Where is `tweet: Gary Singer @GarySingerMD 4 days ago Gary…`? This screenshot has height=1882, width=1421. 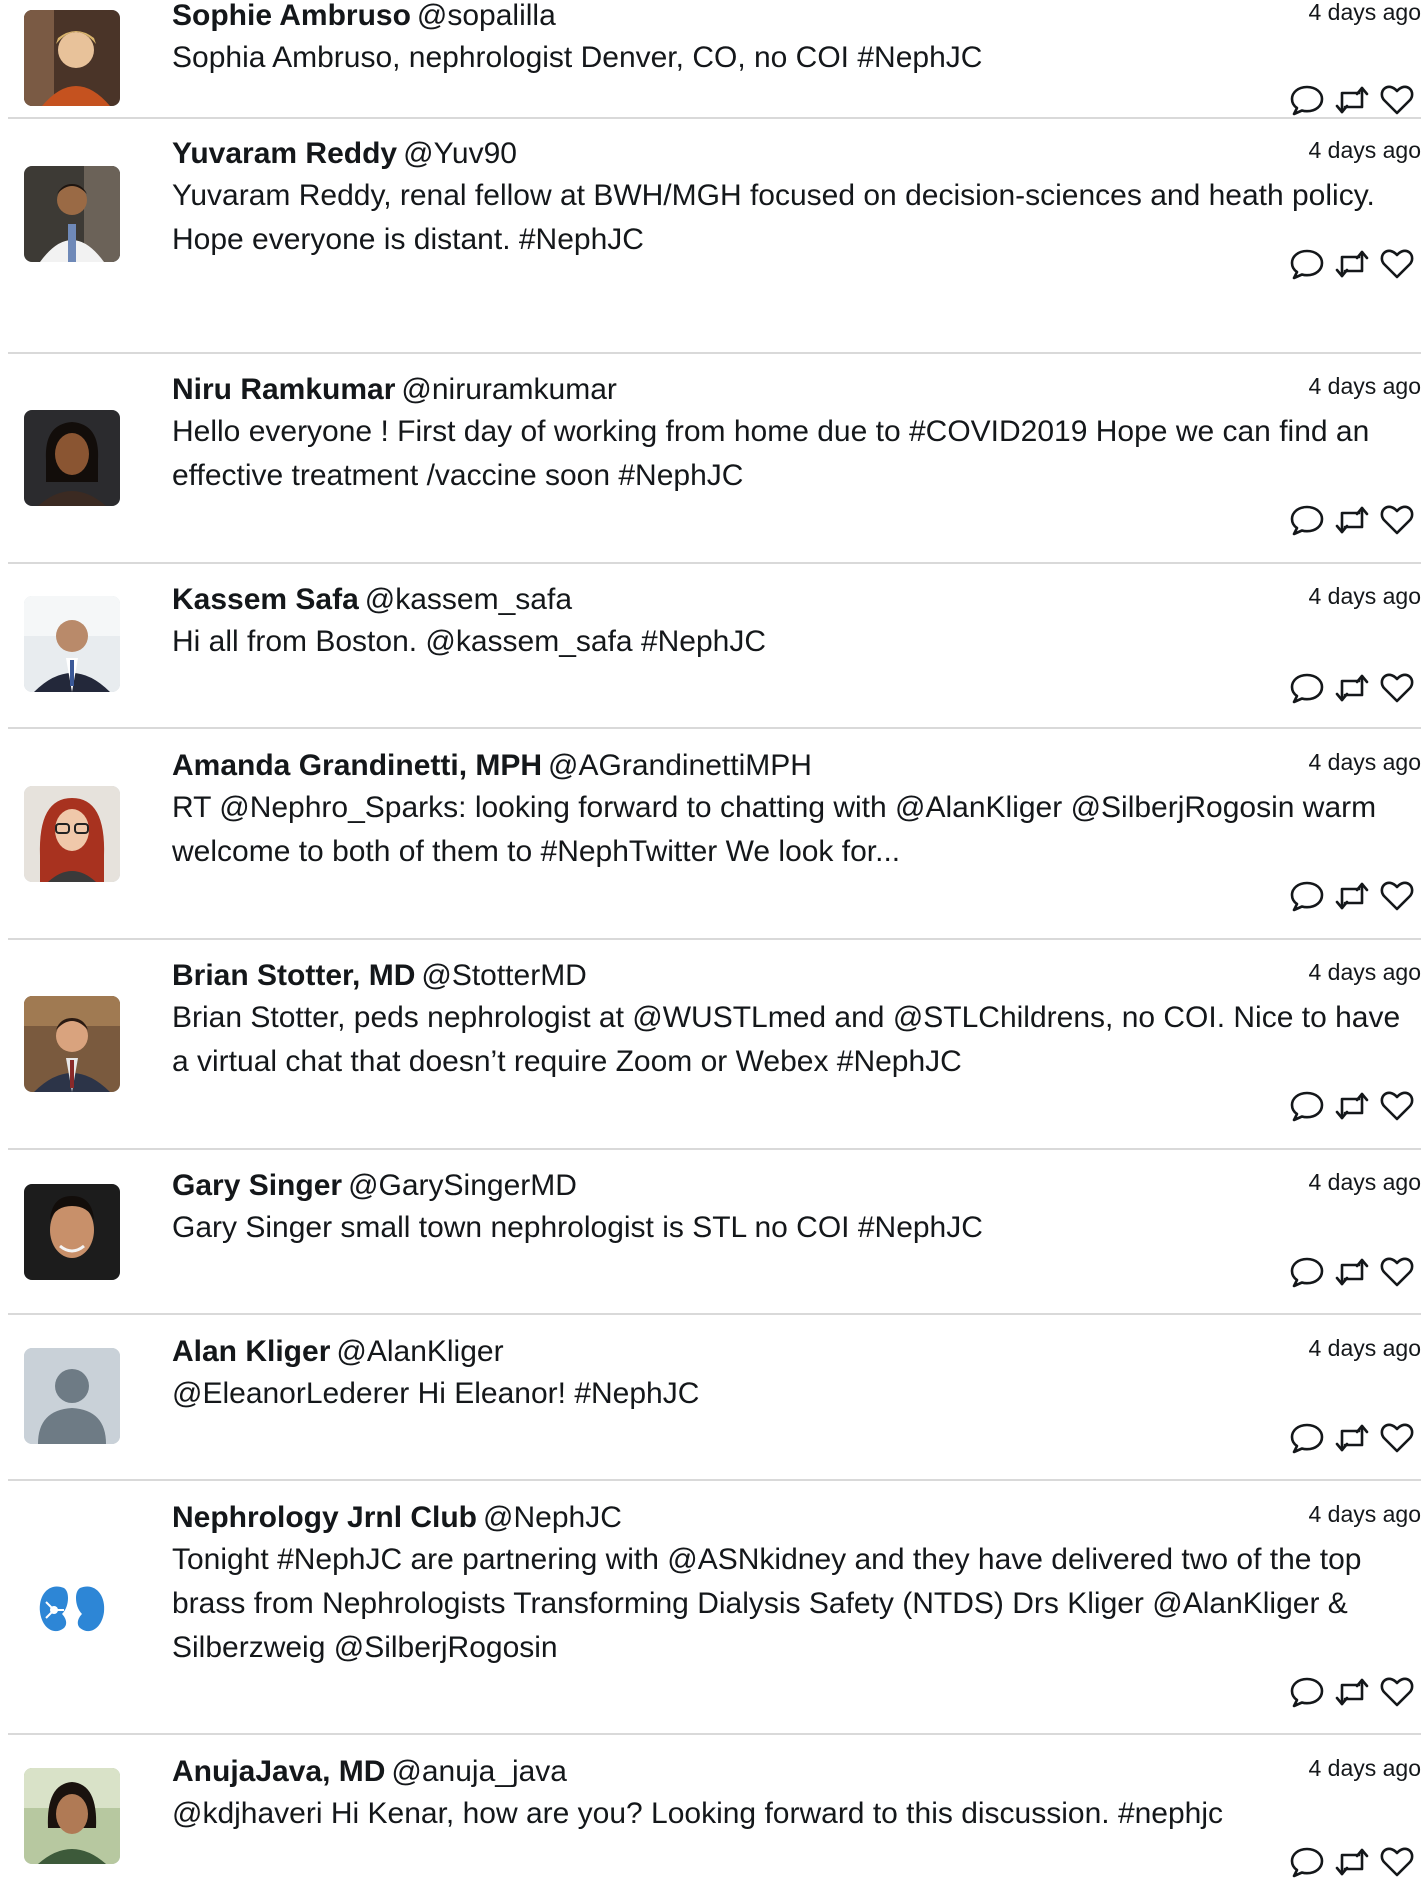
tweet: Gary Singer @GarySingerMD 4 days ago Gary… is located at coordinates (714, 1231).